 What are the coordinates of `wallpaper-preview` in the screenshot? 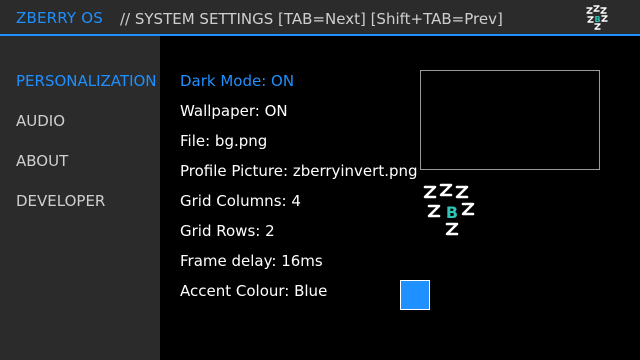 It's located at (510, 120).